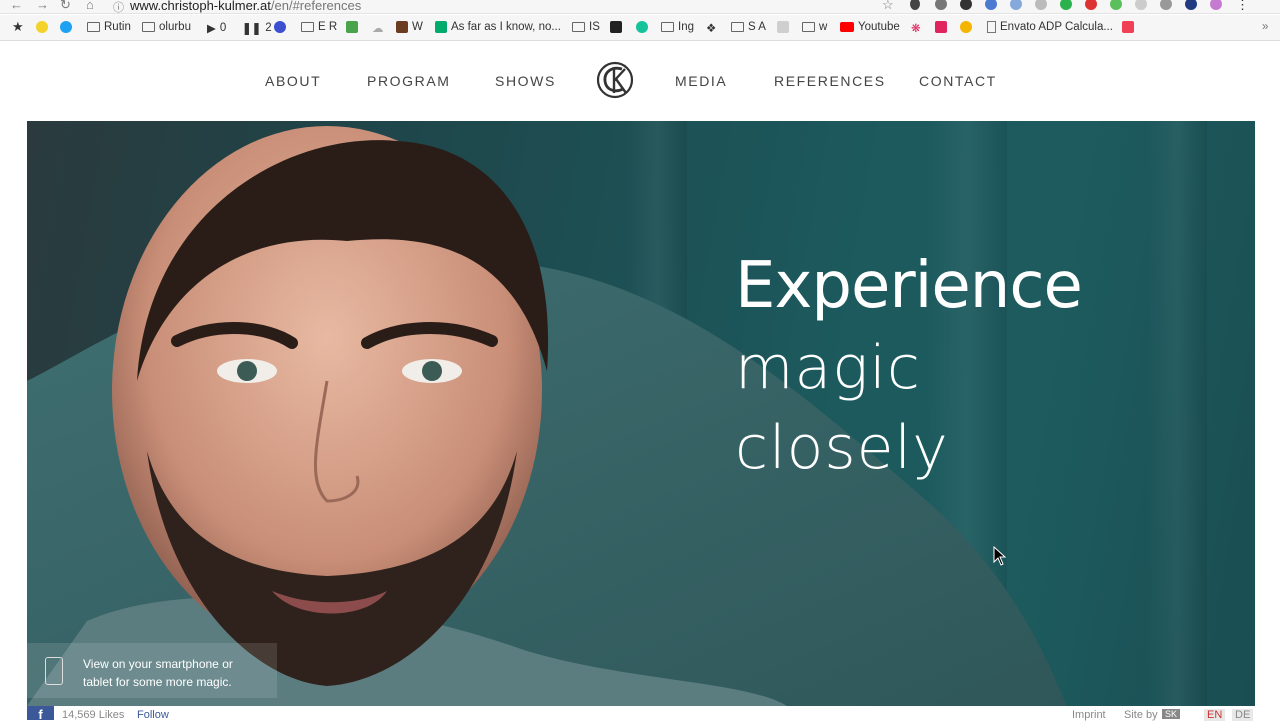  Describe the element at coordinates (828, 368) in the screenshot. I see `hero-headline-line2: magic` at that location.